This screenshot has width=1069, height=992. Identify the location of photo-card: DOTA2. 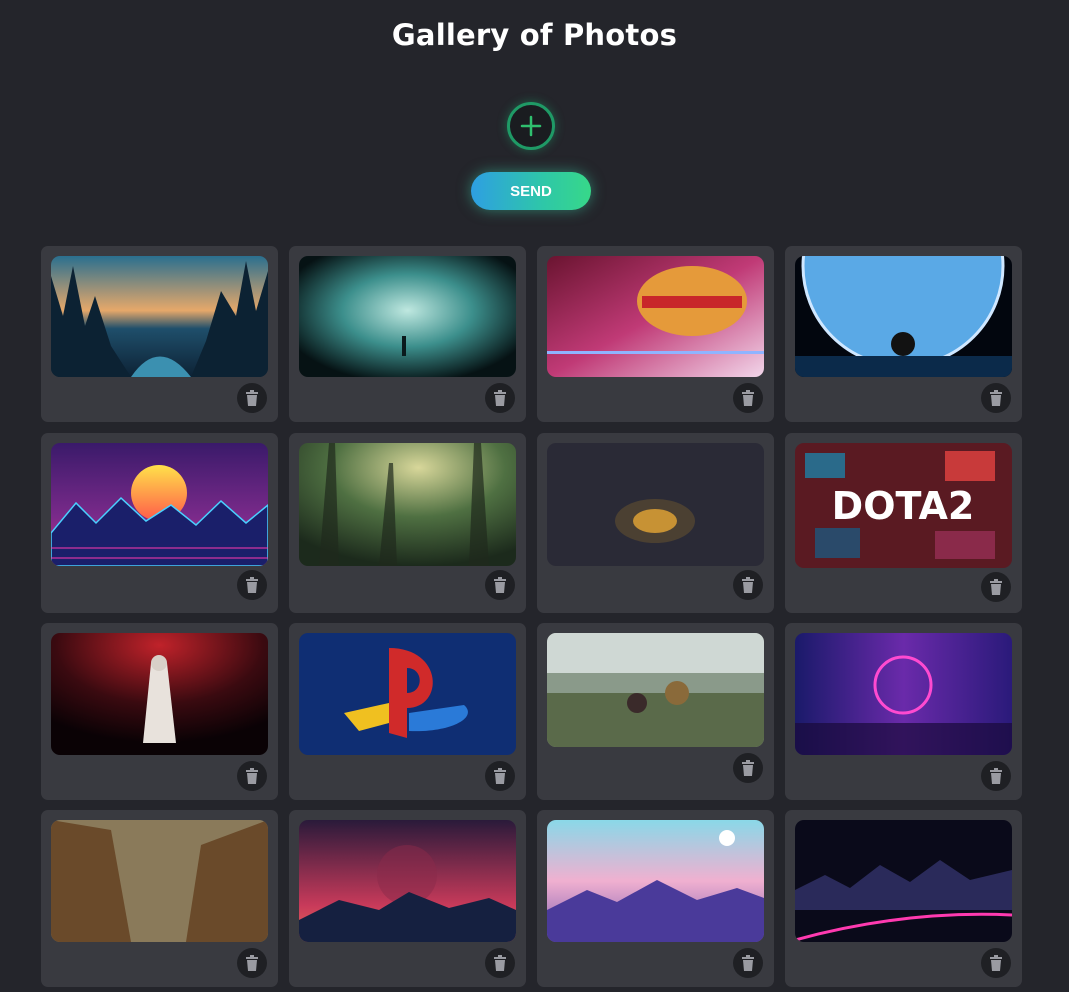
(903, 523).